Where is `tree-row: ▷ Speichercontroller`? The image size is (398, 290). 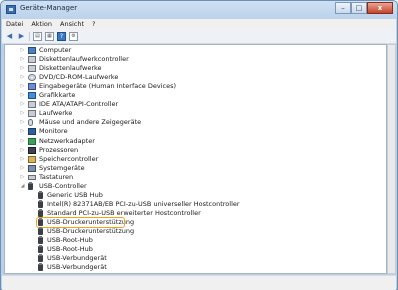
tree-row: ▷ Speichercontroller is located at coordinates (195, 159).